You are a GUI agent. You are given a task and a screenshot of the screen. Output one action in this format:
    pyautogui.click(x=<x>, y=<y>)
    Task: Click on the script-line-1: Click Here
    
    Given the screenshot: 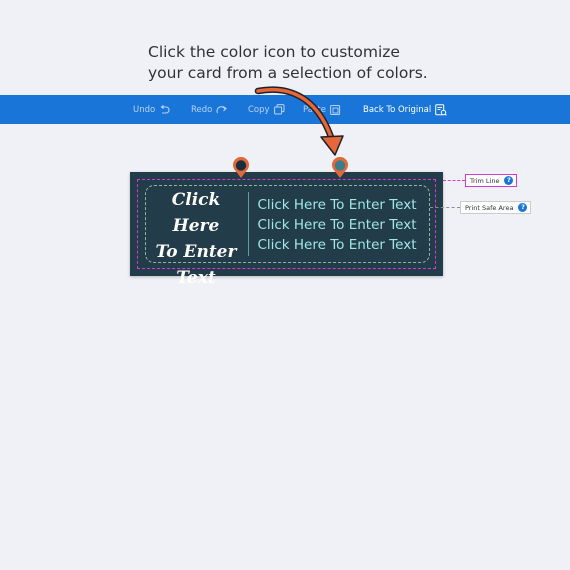 What is the action you would take?
    pyautogui.click(x=196, y=213)
    